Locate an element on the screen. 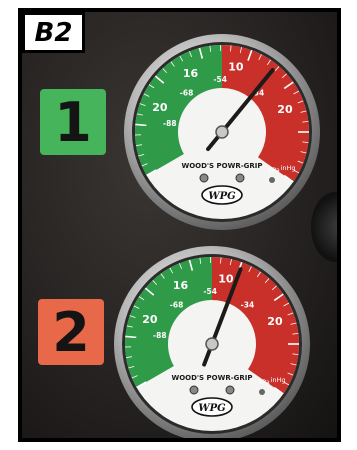 The height and width of the screenshot is (450, 357). gauge-1-number-badge: 1 is located at coordinates (73, 122).